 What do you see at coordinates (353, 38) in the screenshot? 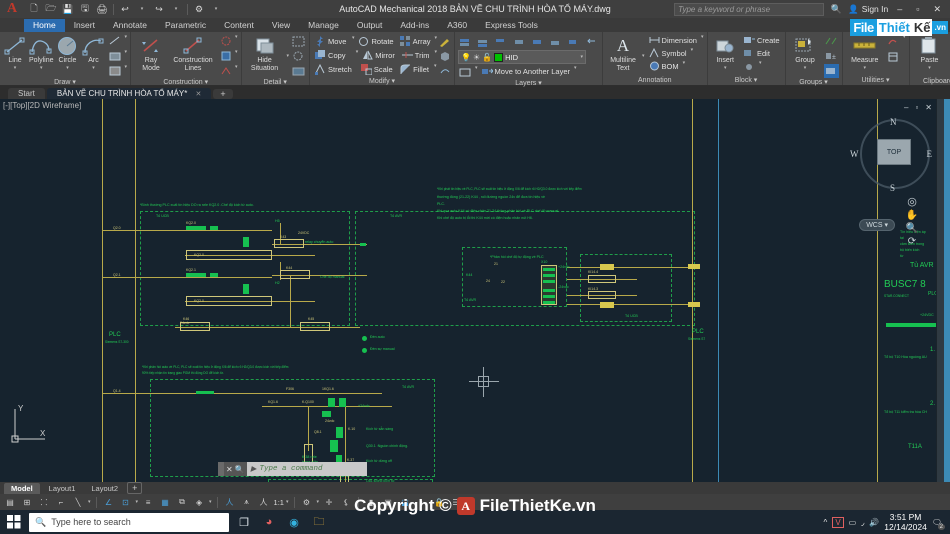
I see `move-dropdown-icon: ▾` at bounding box center [353, 38].